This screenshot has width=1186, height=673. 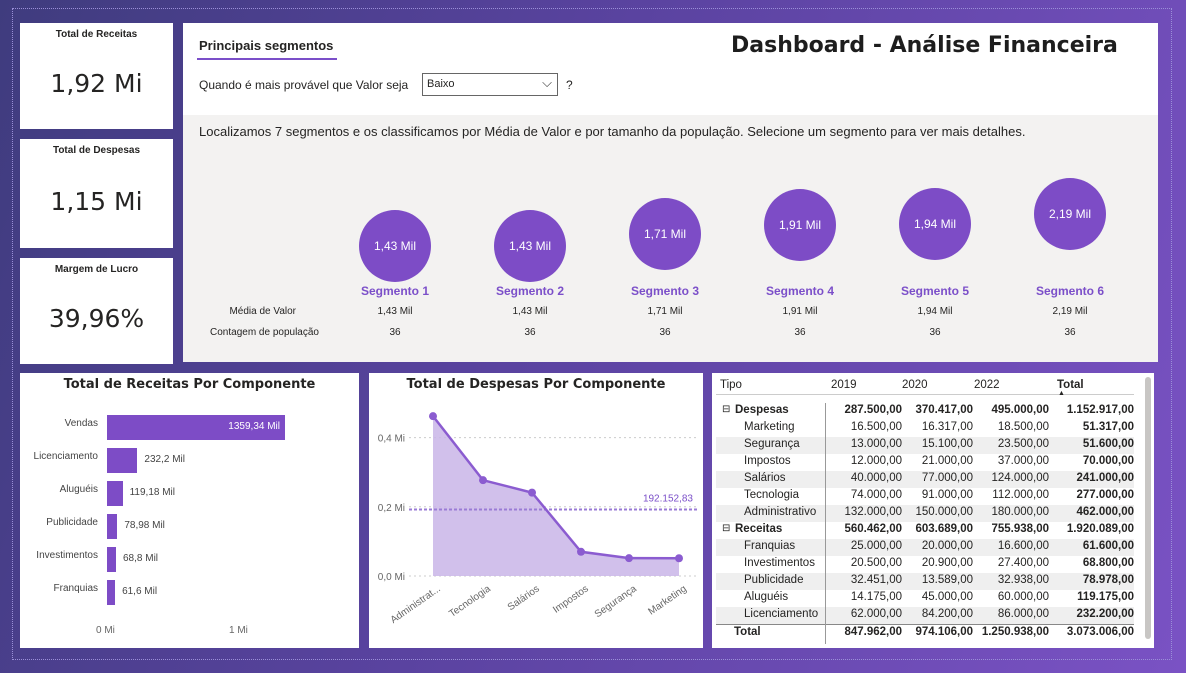 What do you see at coordinates (140, 591) in the screenshot?
I see `bar-value-label: 61,6 Mil` at bounding box center [140, 591].